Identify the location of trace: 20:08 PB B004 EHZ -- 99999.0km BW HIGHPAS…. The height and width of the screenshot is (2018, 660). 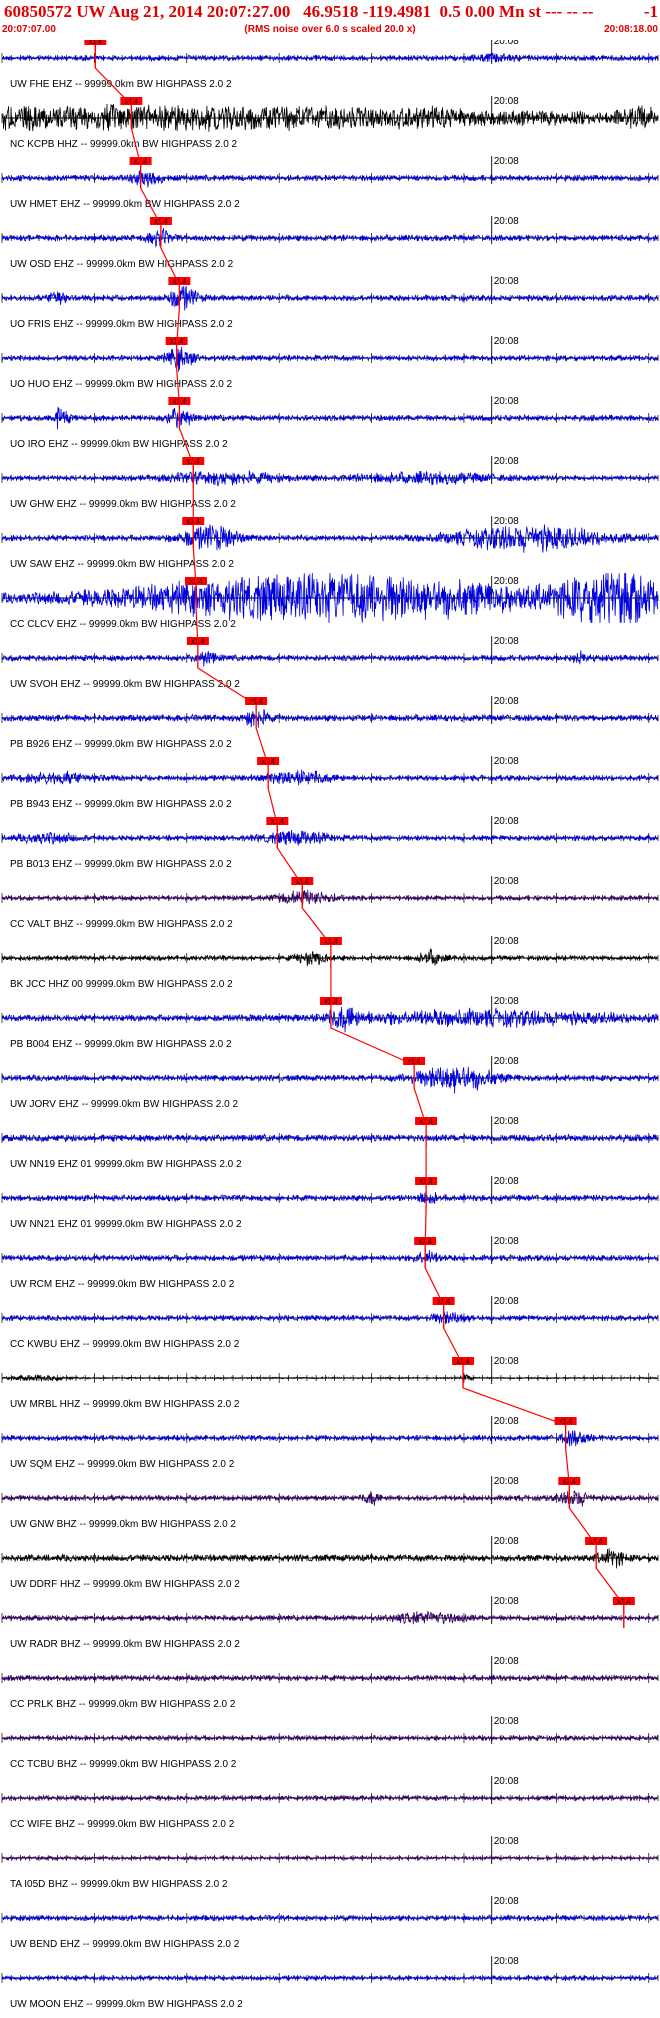
(330, 1023).